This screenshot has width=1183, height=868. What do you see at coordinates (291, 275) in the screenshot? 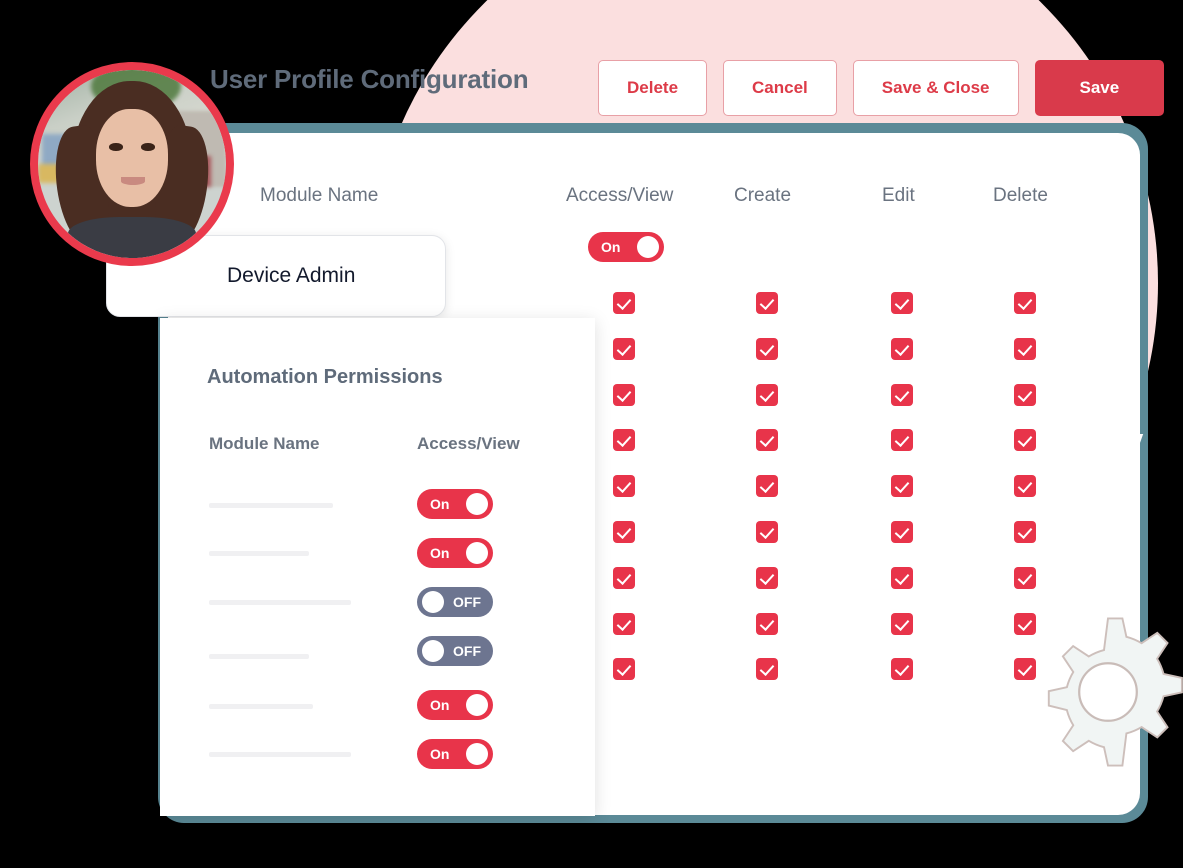
I see `device-admin-label: Device Admin` at bounding box center [291, 275].